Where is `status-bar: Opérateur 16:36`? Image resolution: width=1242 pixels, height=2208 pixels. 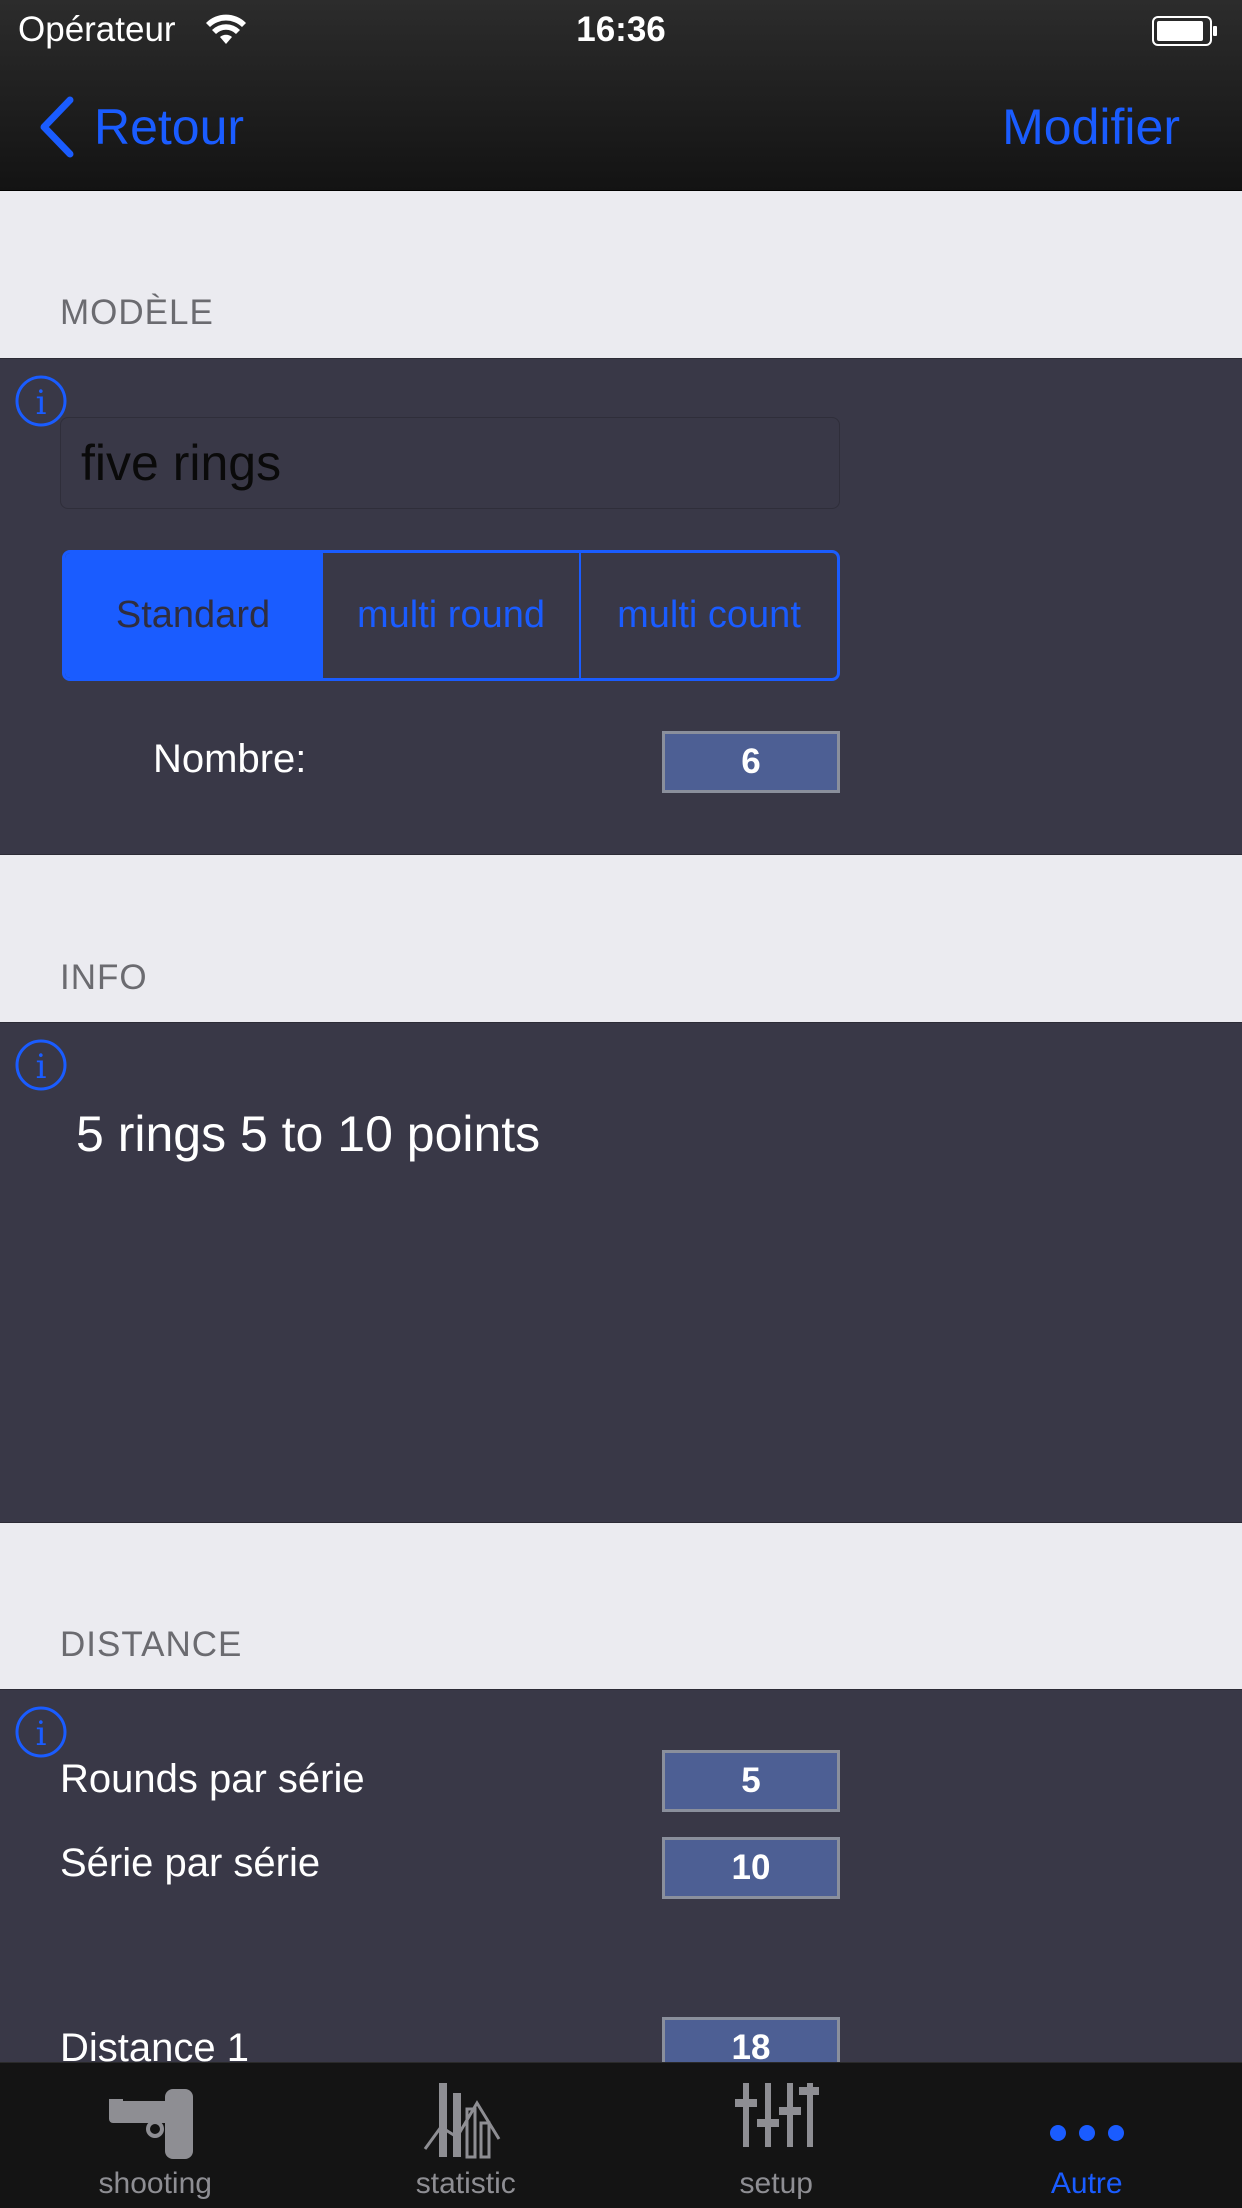 status-bar: Opérateur 16:36 is located at coordinates (621, 30).